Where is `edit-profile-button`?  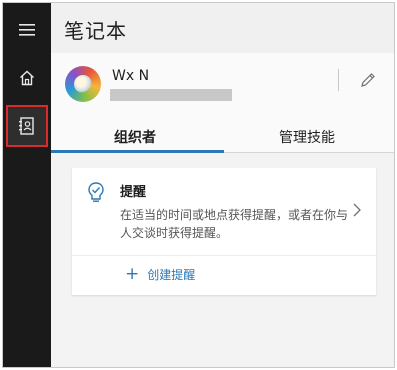
edit-profile-button is located at coordinates (368, 80).